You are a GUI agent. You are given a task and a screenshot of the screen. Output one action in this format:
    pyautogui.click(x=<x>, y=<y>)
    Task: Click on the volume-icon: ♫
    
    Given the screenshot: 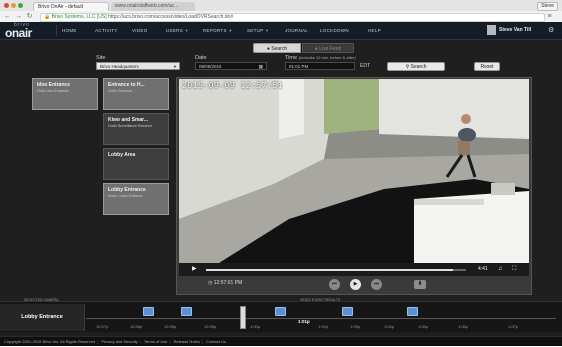 What is the action you would take?
    pyautogui.click(x=500, y=269)
    